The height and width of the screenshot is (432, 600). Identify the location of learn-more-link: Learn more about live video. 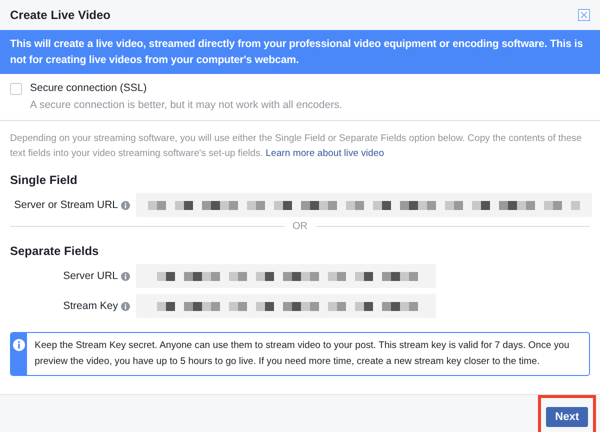
(325, 153).